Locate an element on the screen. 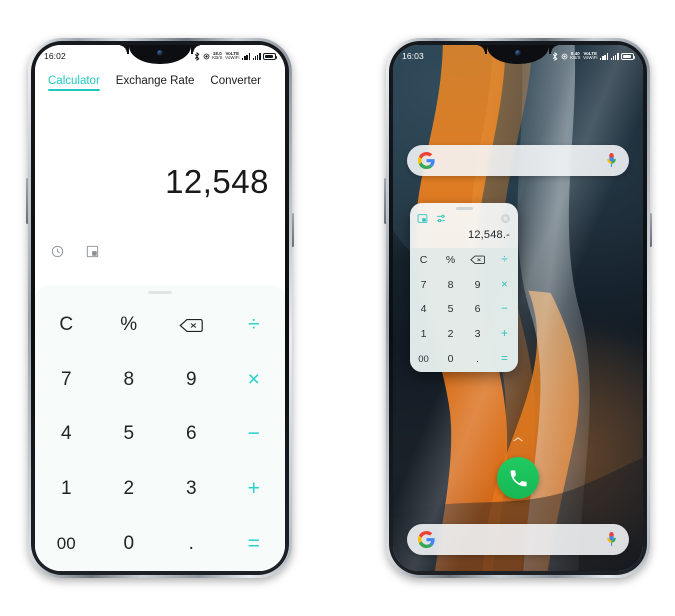  data-speed-icon: 18.0 KB/S is located at coordinates (217, 55).